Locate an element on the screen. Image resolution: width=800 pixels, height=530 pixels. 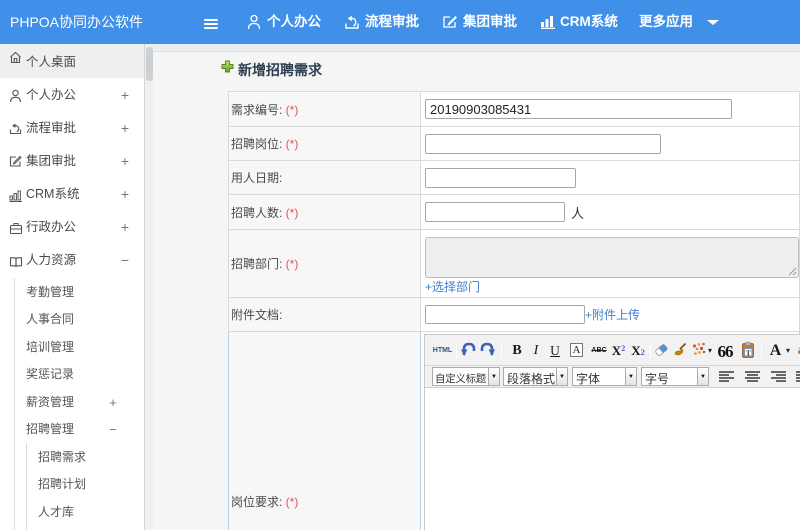
svg-text: T is located at coordinates (748, 352).